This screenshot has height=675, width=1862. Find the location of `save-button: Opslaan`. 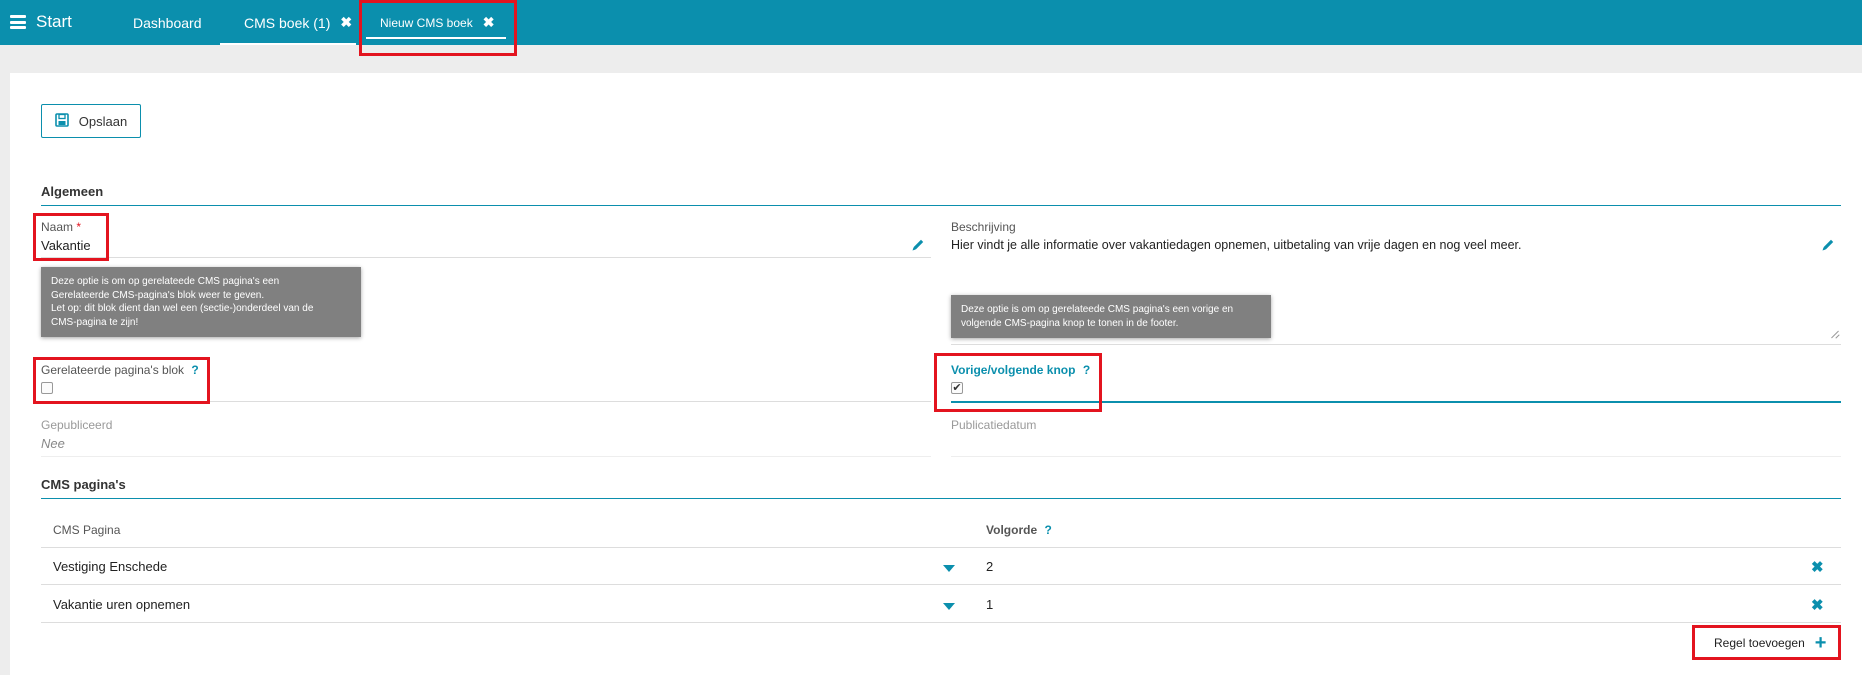

save-button: Opslaan is located at coordinates (91, 121).